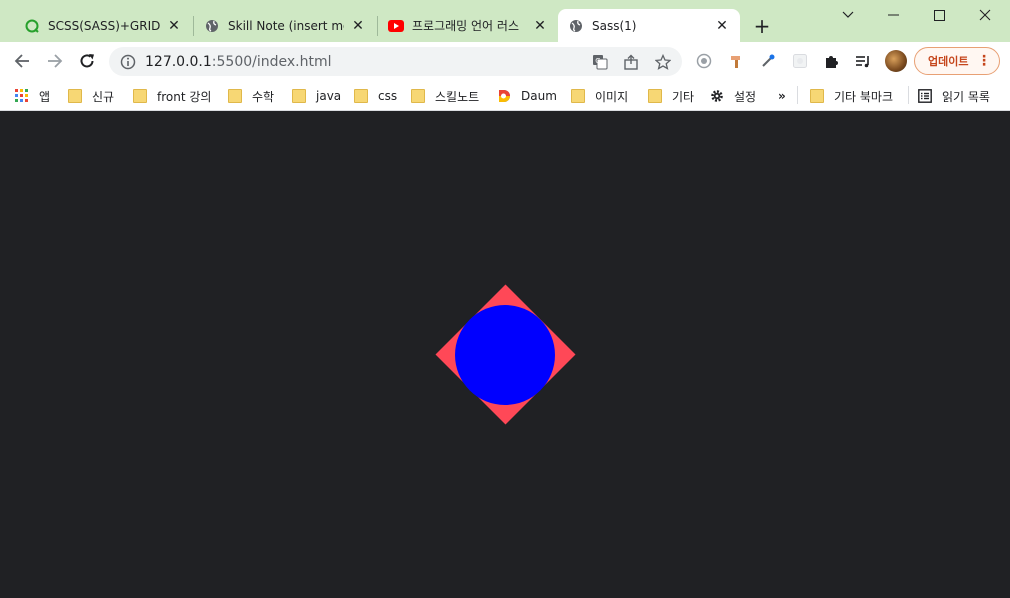  Describe the element at coordinates (831, 61) in the screenshot. I see `puzzle-icon` at that location.